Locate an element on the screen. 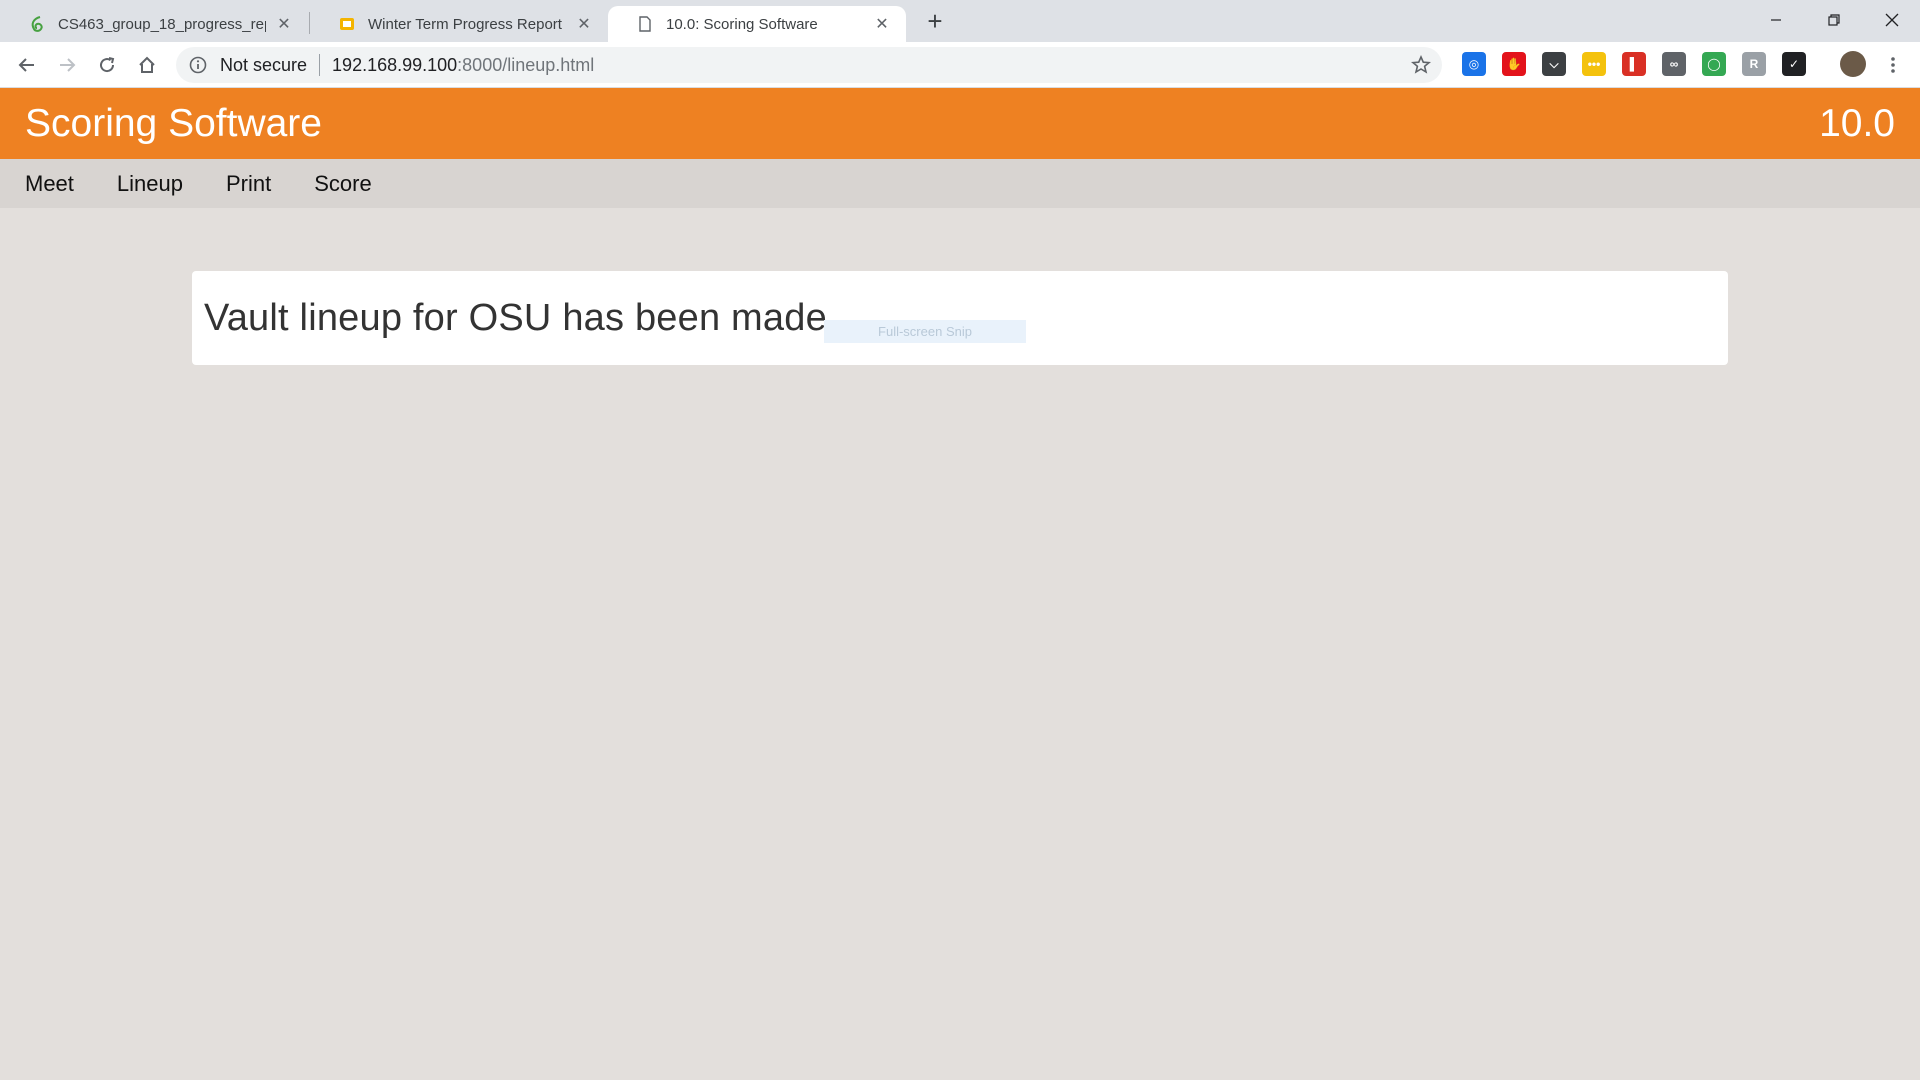 The width and height of the screenshot is (1920, 1080). url-path: :8000/lineup.html is located at coordinates (526, 64).